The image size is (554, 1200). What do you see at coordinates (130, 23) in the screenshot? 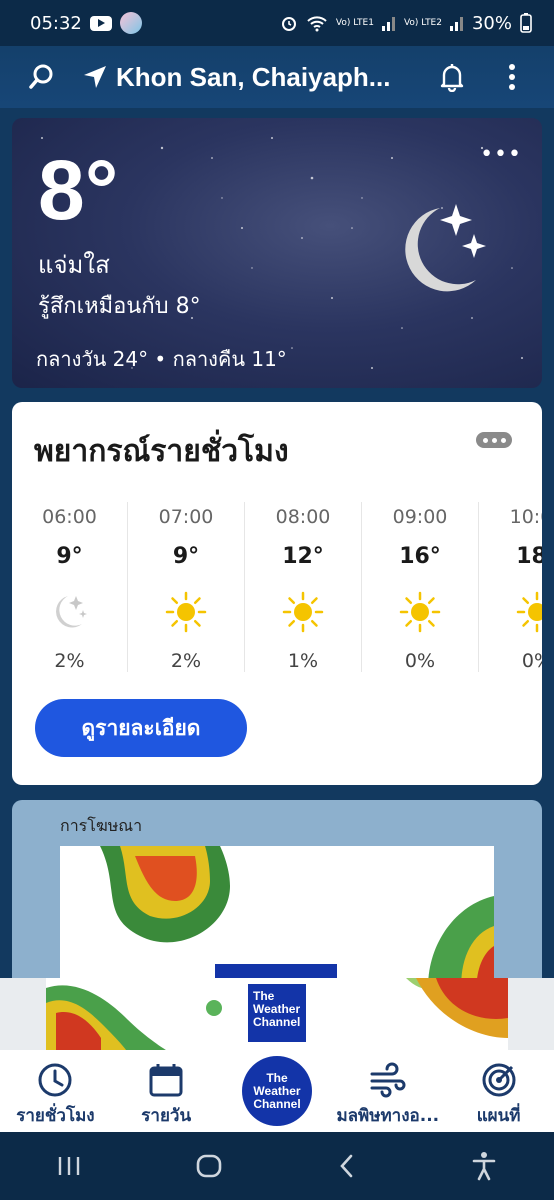
I see `app-notification-icon` at bounding box center [130, 23].